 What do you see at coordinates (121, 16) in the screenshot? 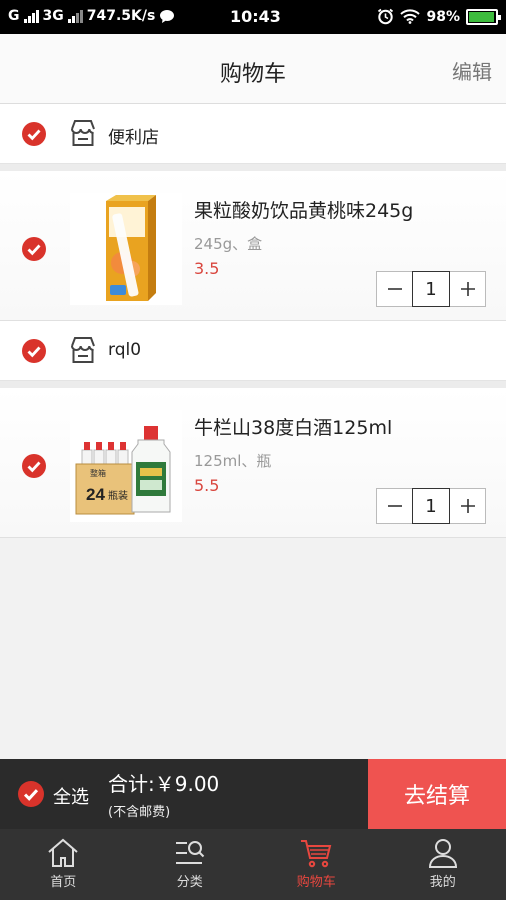
I see `network-speed: 747.5K/s` at bounding box center [121, 16].